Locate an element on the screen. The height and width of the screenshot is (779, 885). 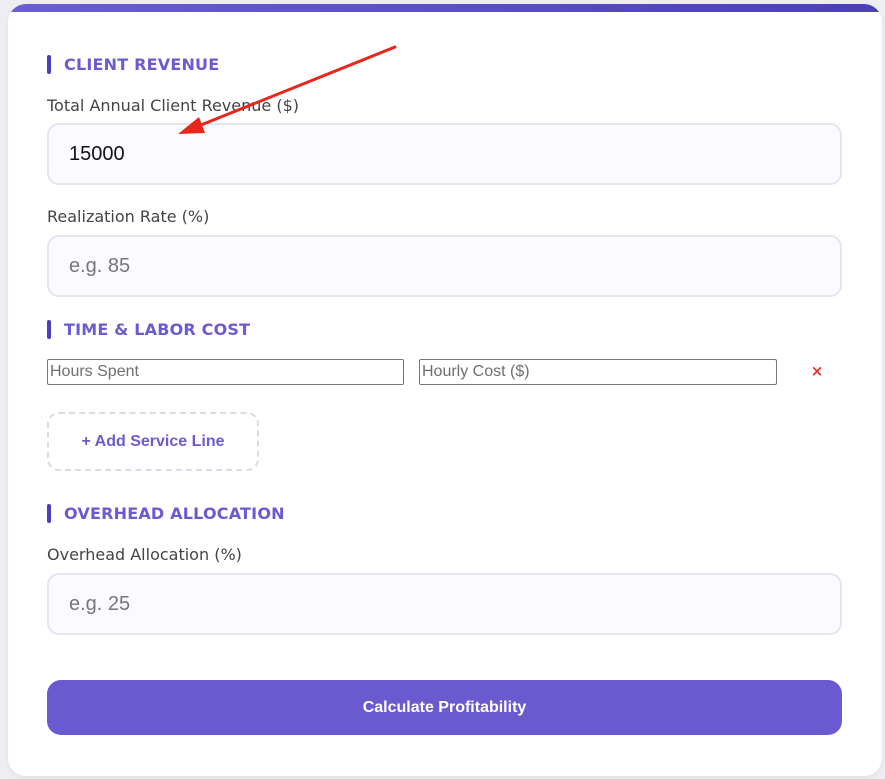
section-title: CLIENT REVENUE is located at coordinates (142, 64).